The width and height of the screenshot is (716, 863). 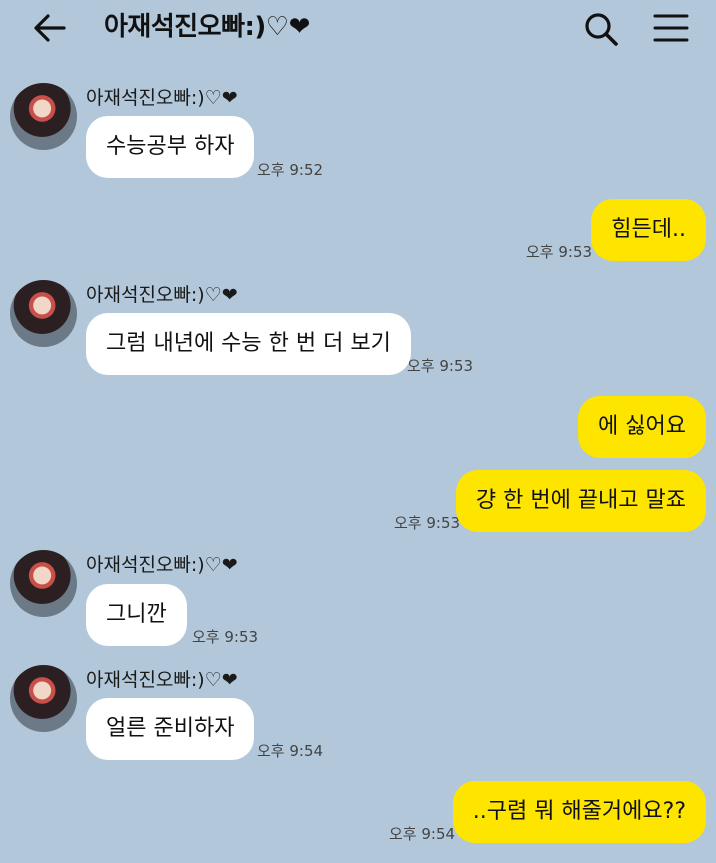 I want to click on outgoing-message-bubble: ..구렴 뭐 해줄거에요??, so click(x=579, y=812).